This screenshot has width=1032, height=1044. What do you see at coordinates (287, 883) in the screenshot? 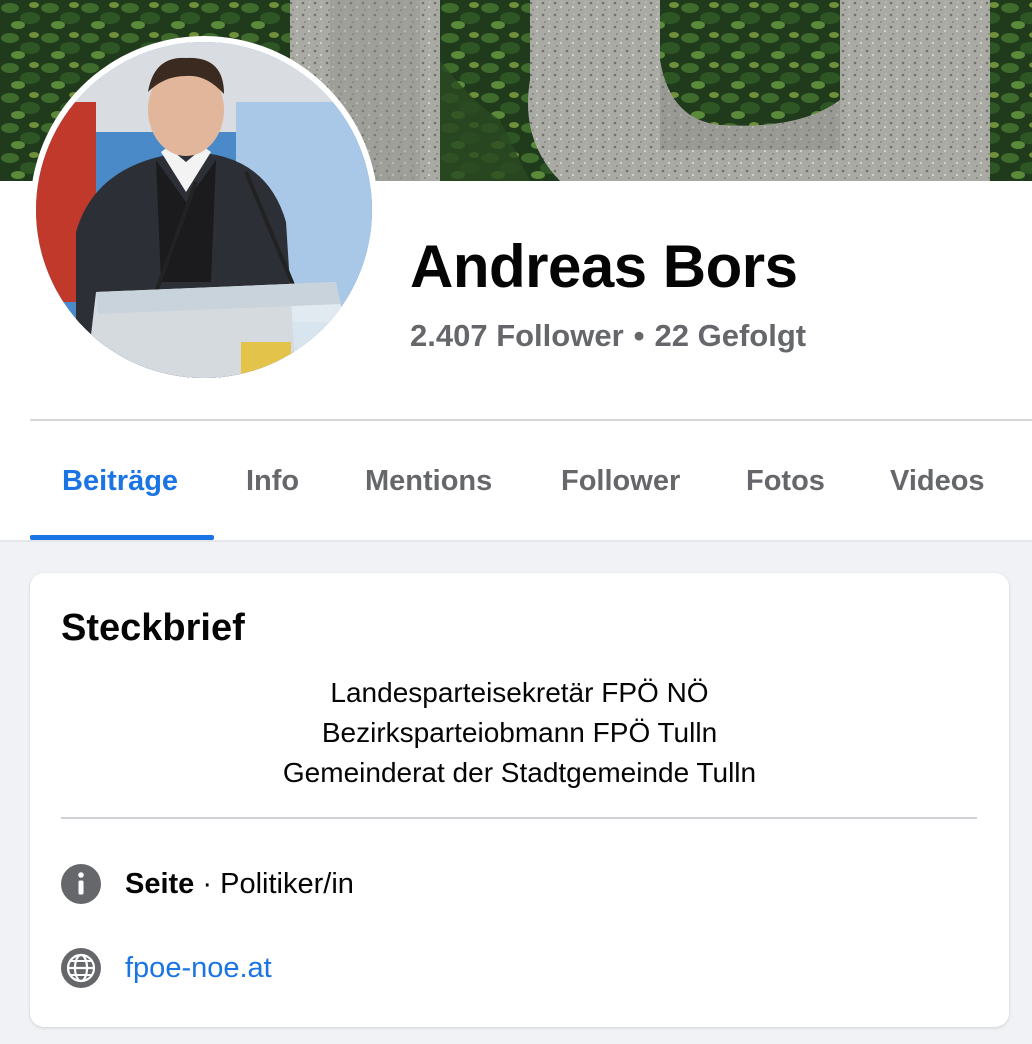
I see `category-value: Politiker/in` at bounding box center [287, 883].